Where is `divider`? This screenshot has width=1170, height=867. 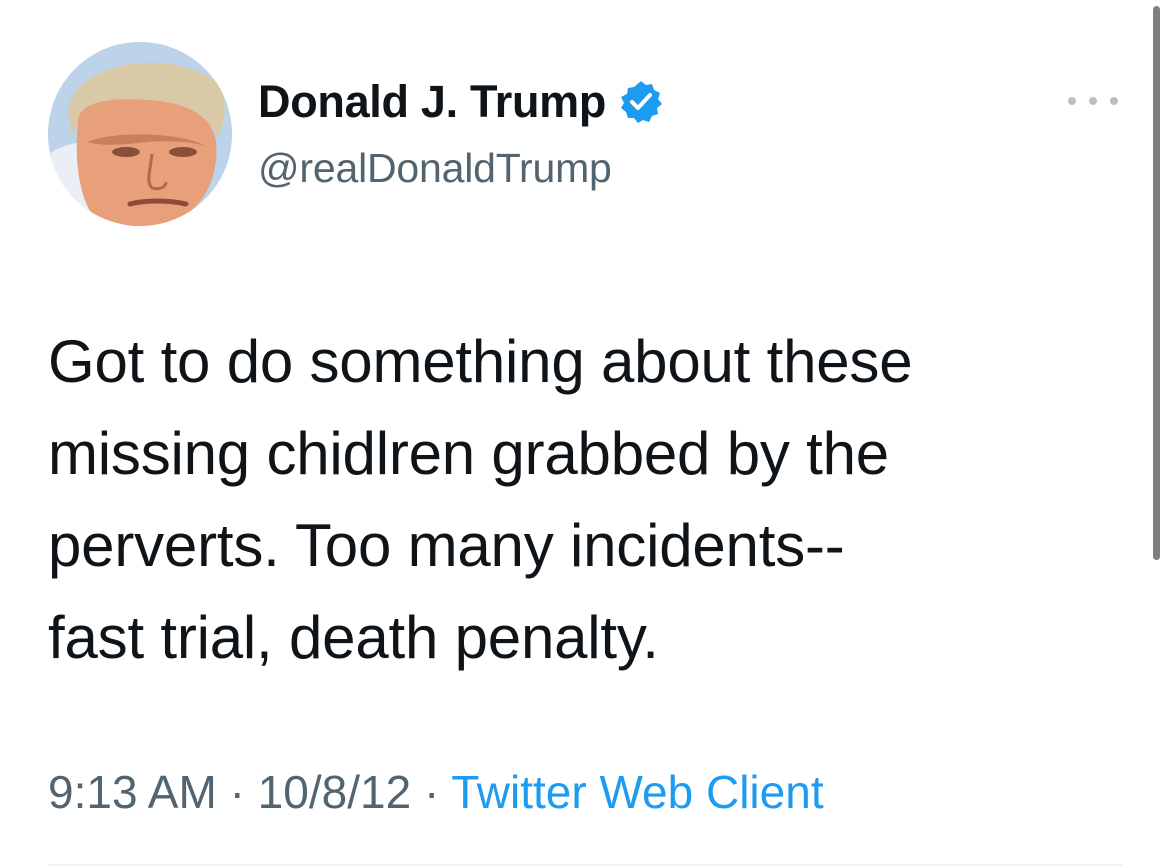 divider is located at coordinates (585, 865).